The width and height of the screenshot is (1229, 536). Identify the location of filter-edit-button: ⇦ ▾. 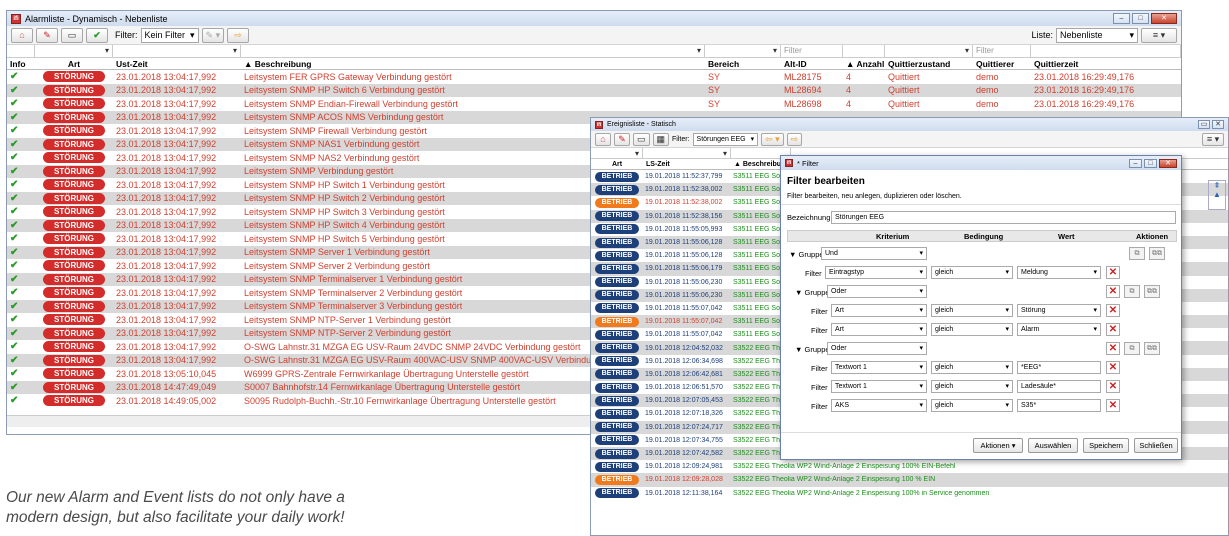
(772, 139).